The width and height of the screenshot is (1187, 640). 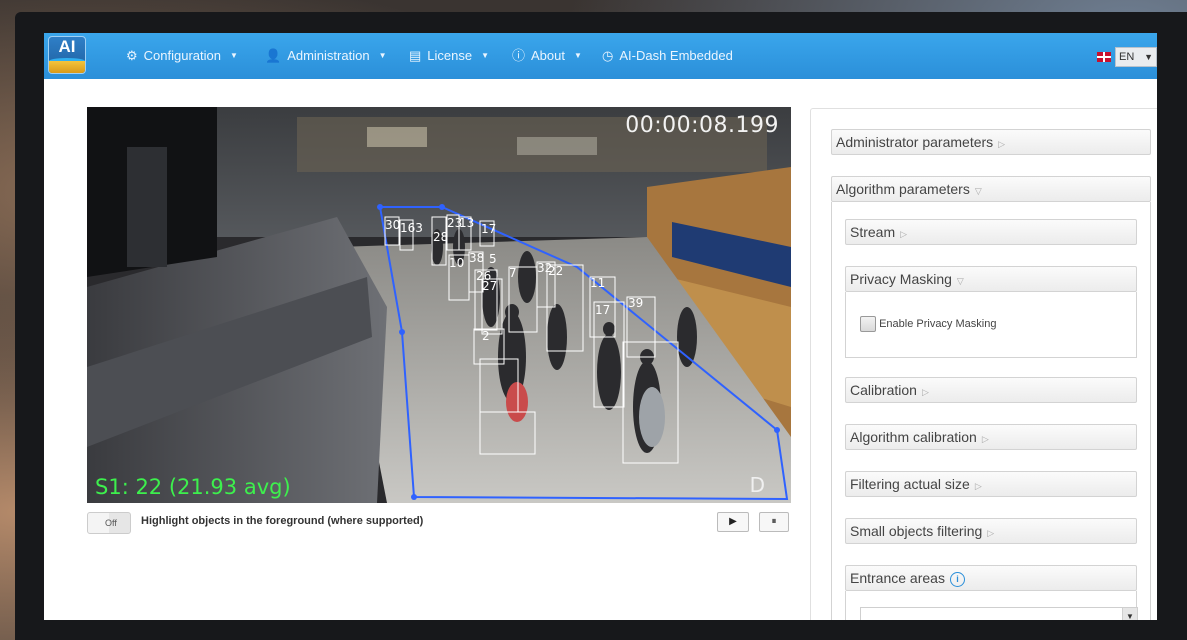 What do you see at coordinates (411, 228) in the screenshot?
I see `box-label: 163` at bounding box center [411, 228].